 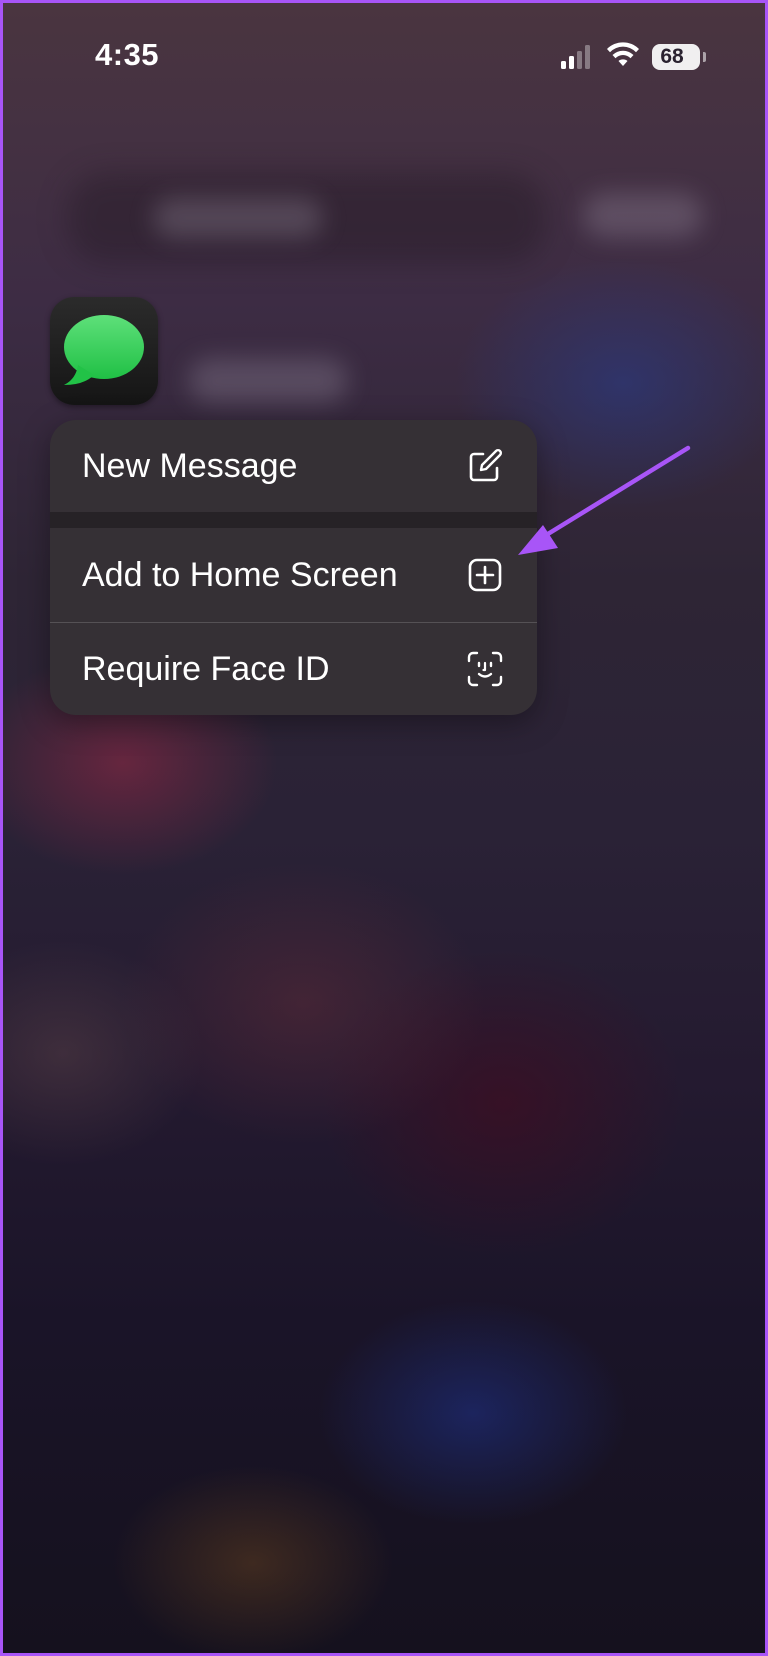 What do you see at coordinates (604, 500) in the screenshot?
I see `annotation-arrow-icon` at bounding box center [604, 500].